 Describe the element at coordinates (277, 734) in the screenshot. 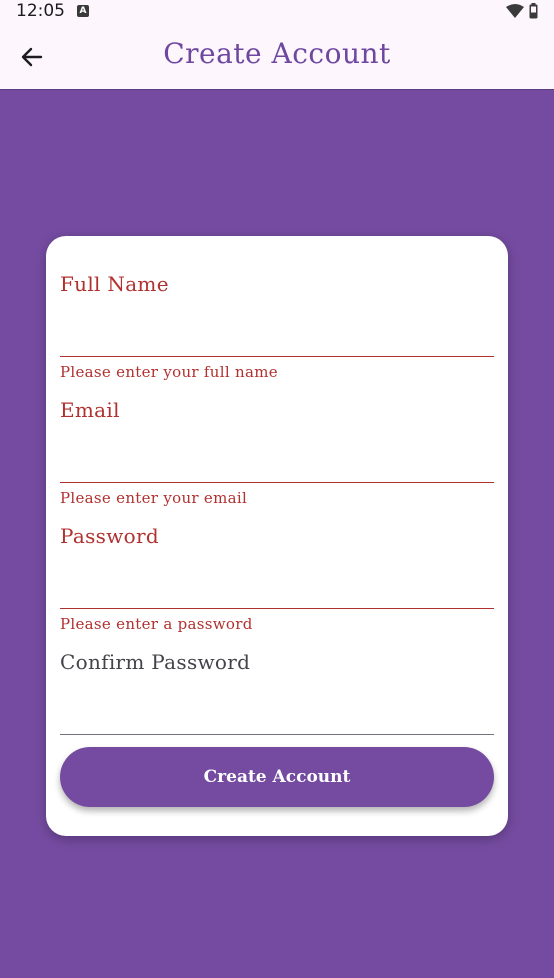

I see `confirm-password-underline` at that location.